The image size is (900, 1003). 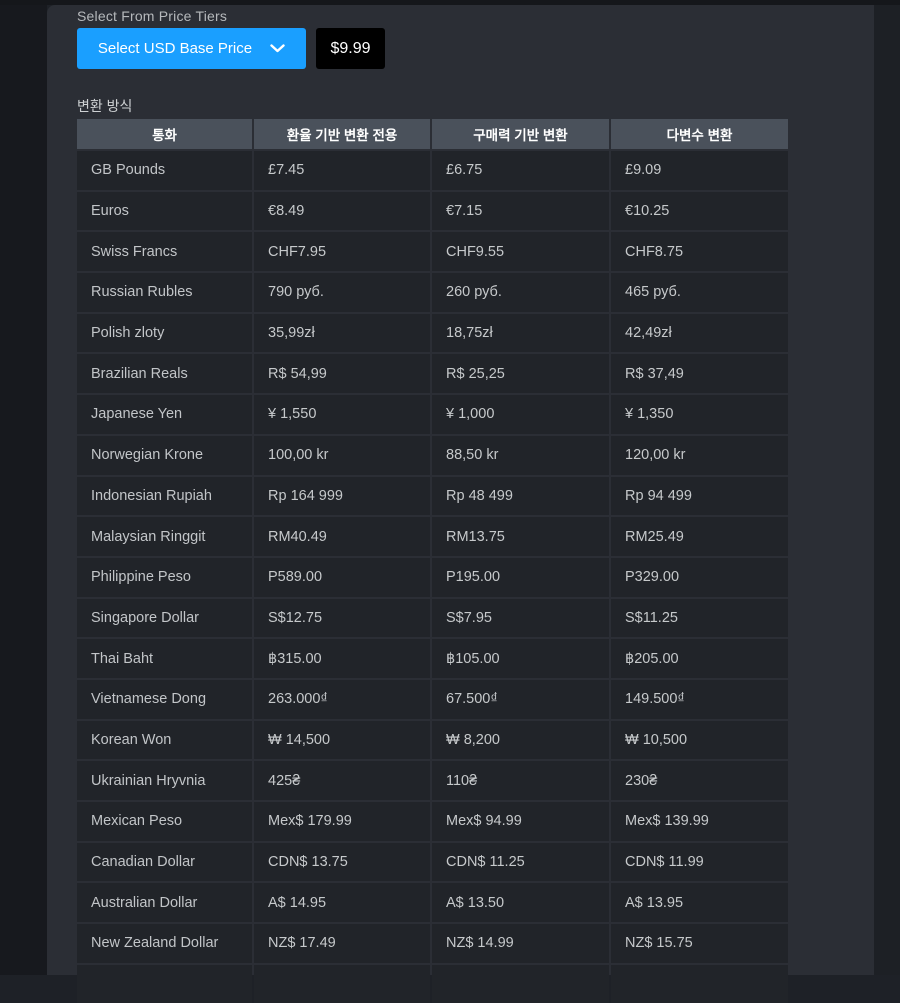 What do you see at coordinates (699, 496) in the screenshot?
I see `multi-value-cell: Rp 94 499` at bounding box center [699, 496].